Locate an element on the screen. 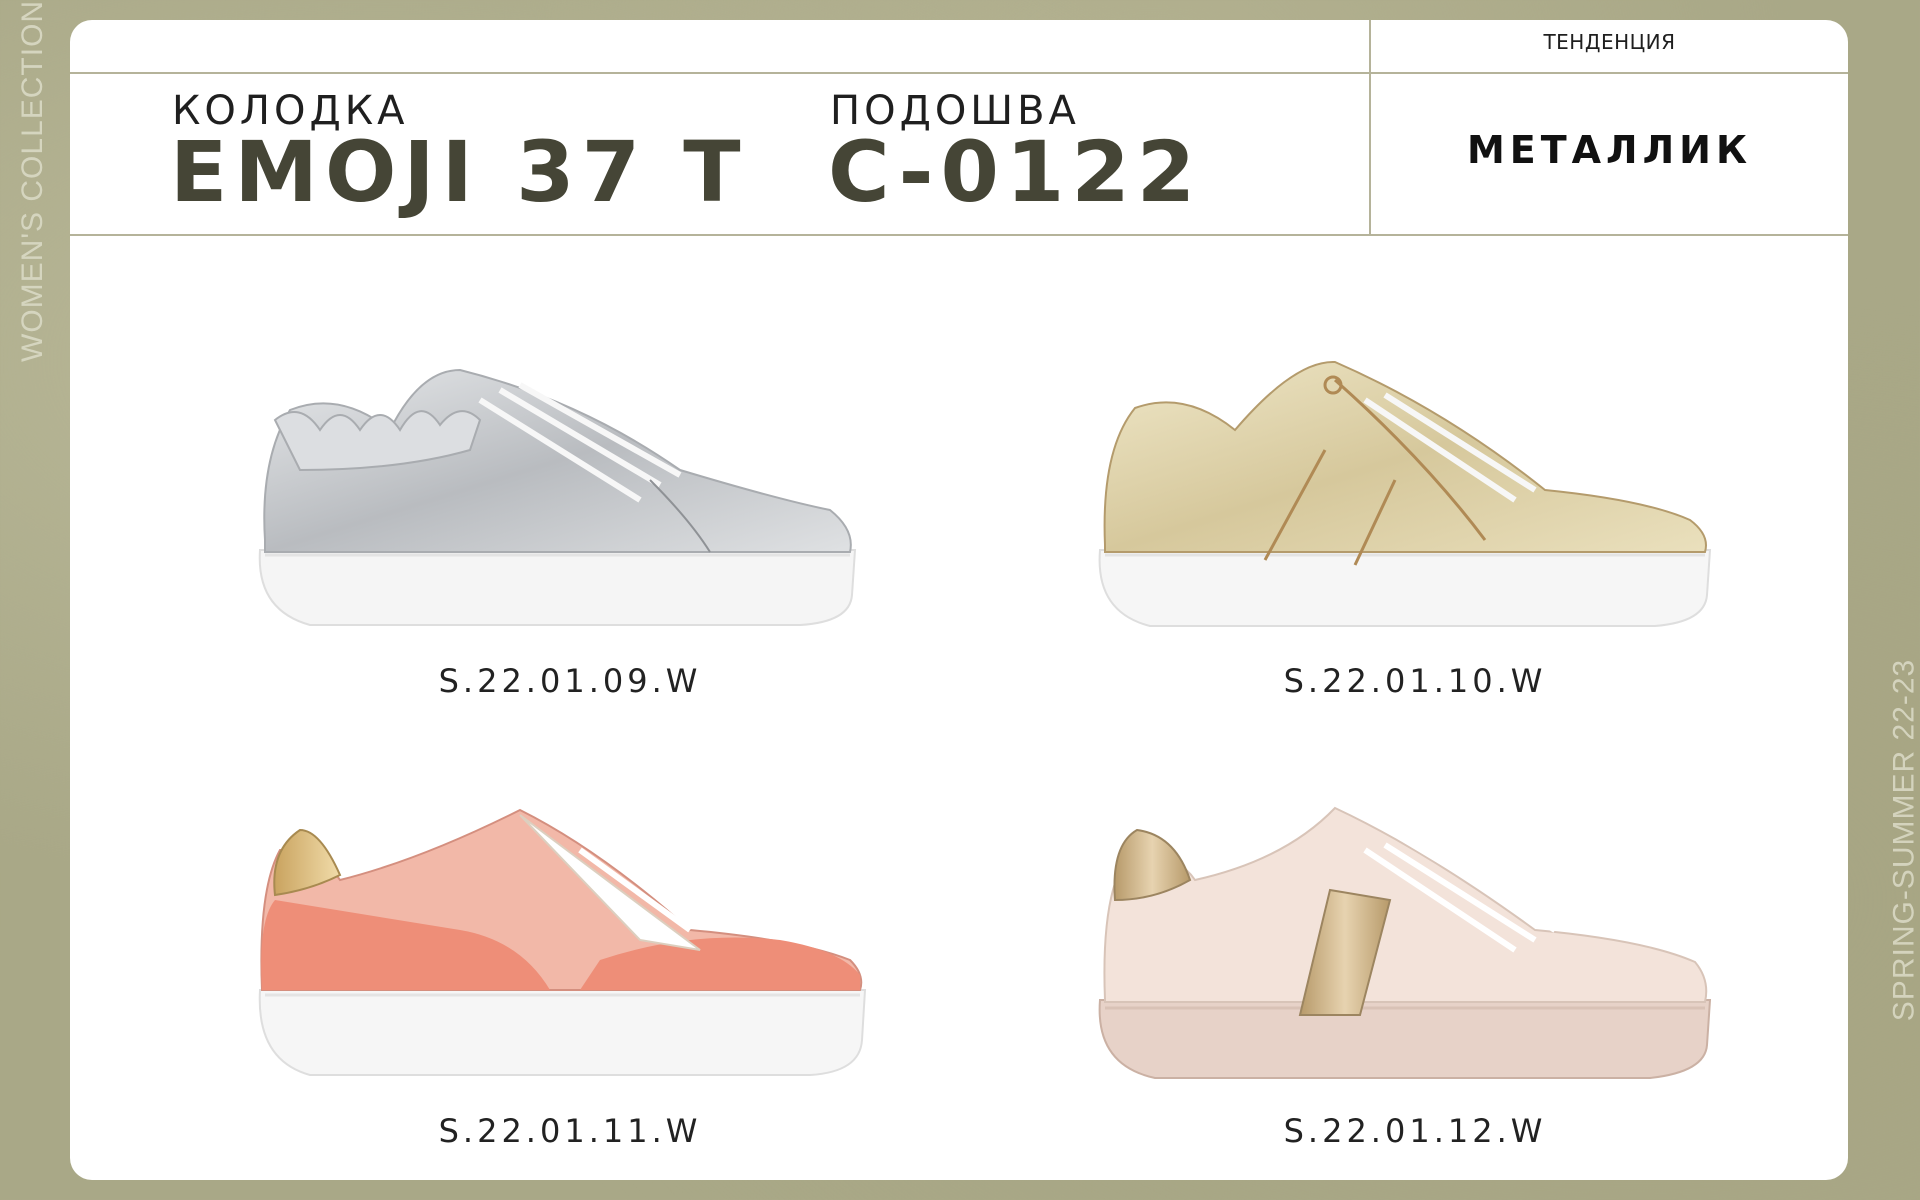  product-card: S.22.01.12.W is located at coordinates (1415, 980).